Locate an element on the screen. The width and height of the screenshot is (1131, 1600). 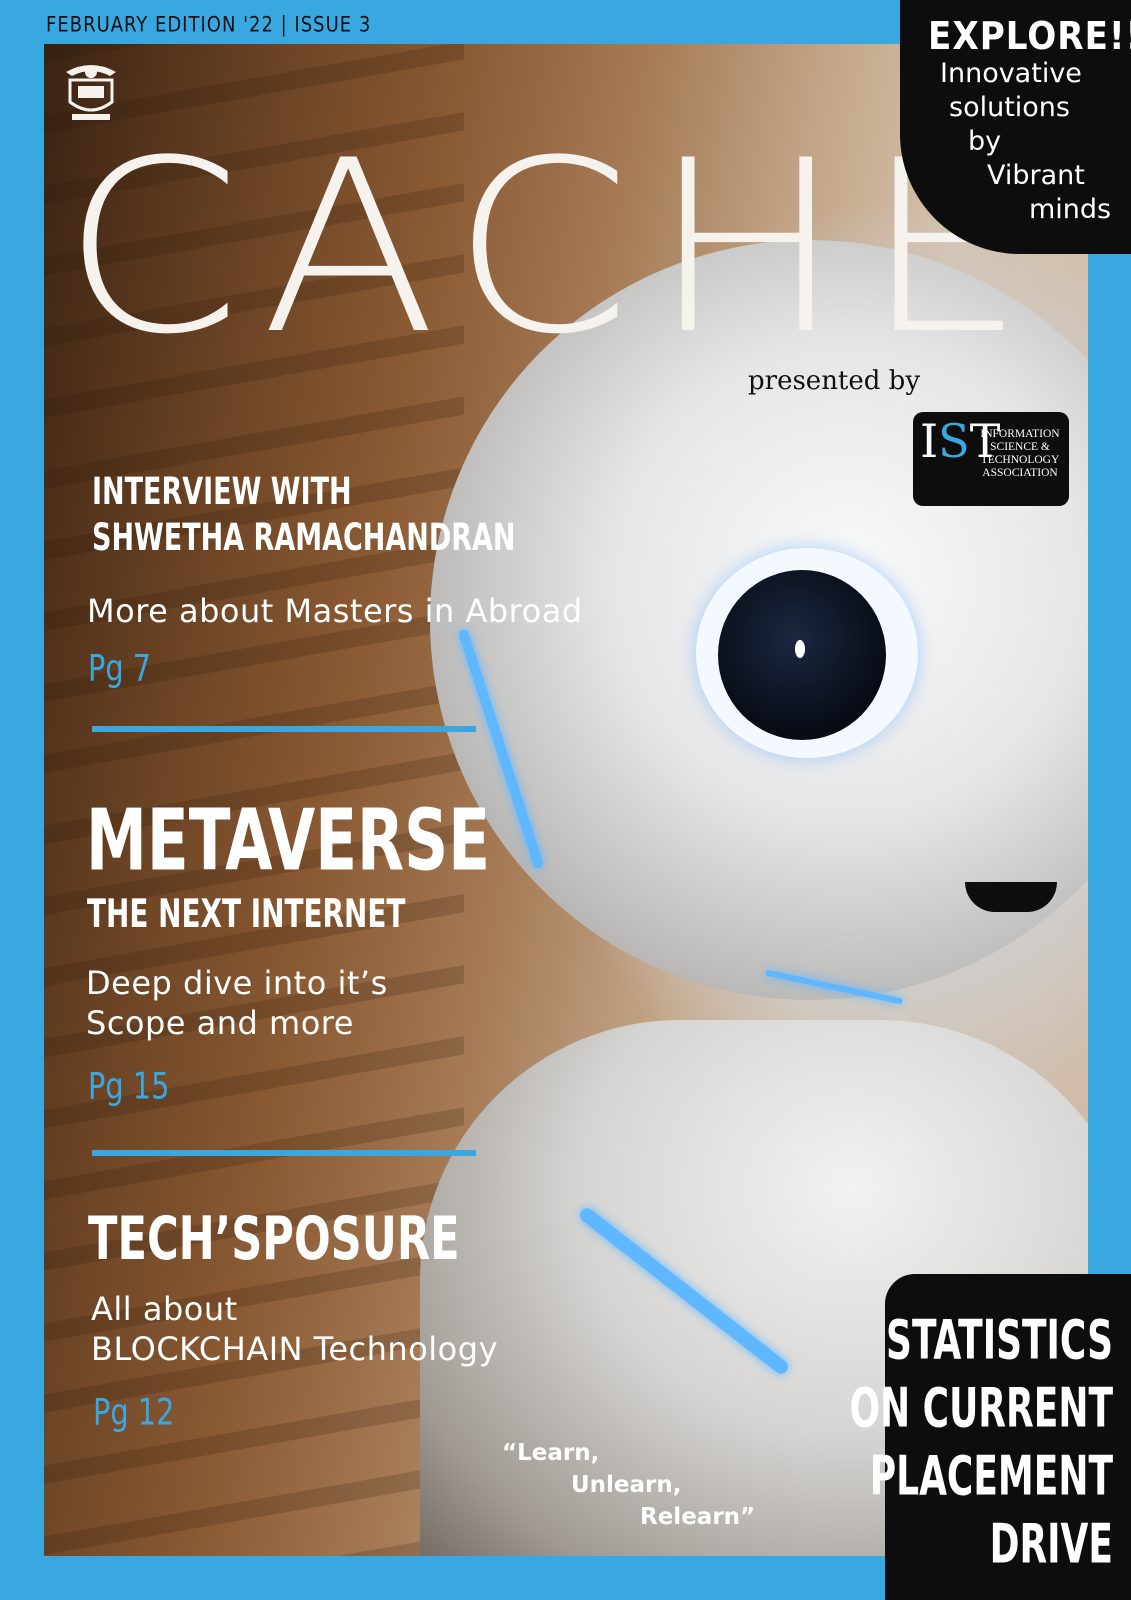
feature-title: INTERVIEW WITH is located at coordinates (222, 492).